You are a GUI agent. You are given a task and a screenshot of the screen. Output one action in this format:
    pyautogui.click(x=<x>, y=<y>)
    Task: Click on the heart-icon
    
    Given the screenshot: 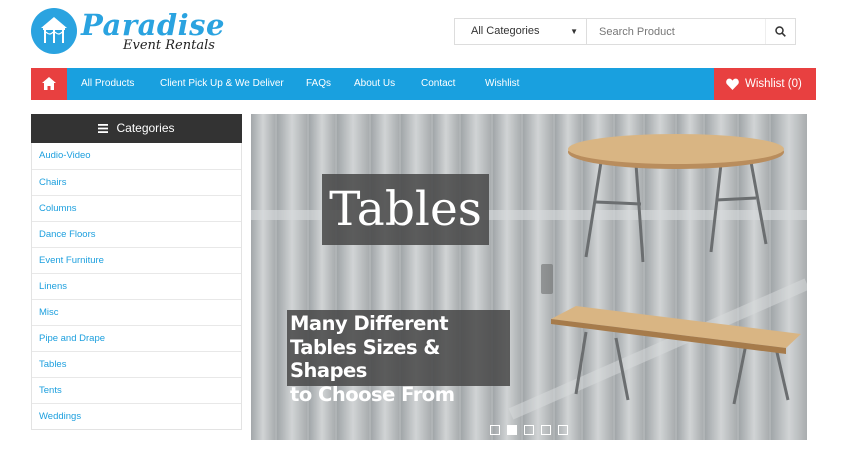 What is the action you would take?
    pyautogui.click(x=732, y=84)
    